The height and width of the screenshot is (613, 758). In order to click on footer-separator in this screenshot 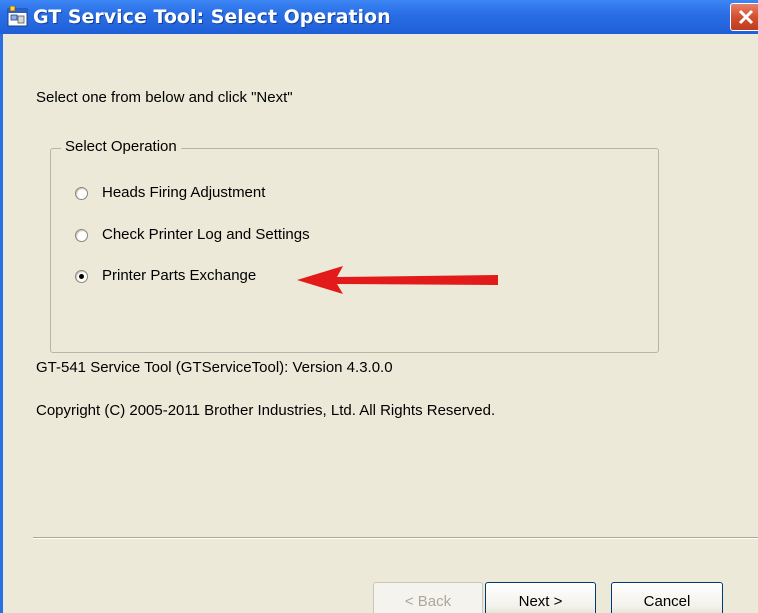, I will do `click(395, 538)`.